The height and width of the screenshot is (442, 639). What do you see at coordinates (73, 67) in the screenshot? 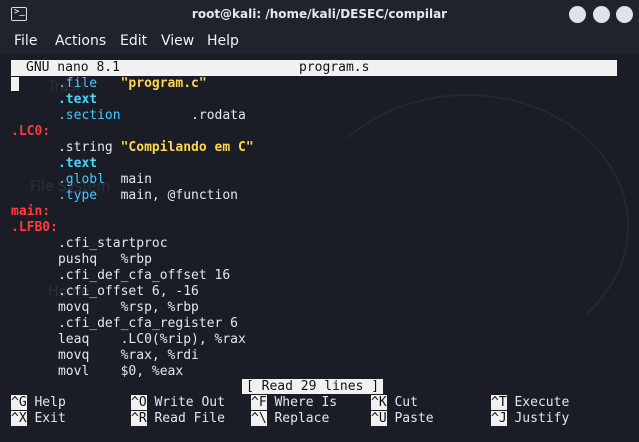
I see `nano-version: GNU nano 8.1` at bounding box center [73, 67].